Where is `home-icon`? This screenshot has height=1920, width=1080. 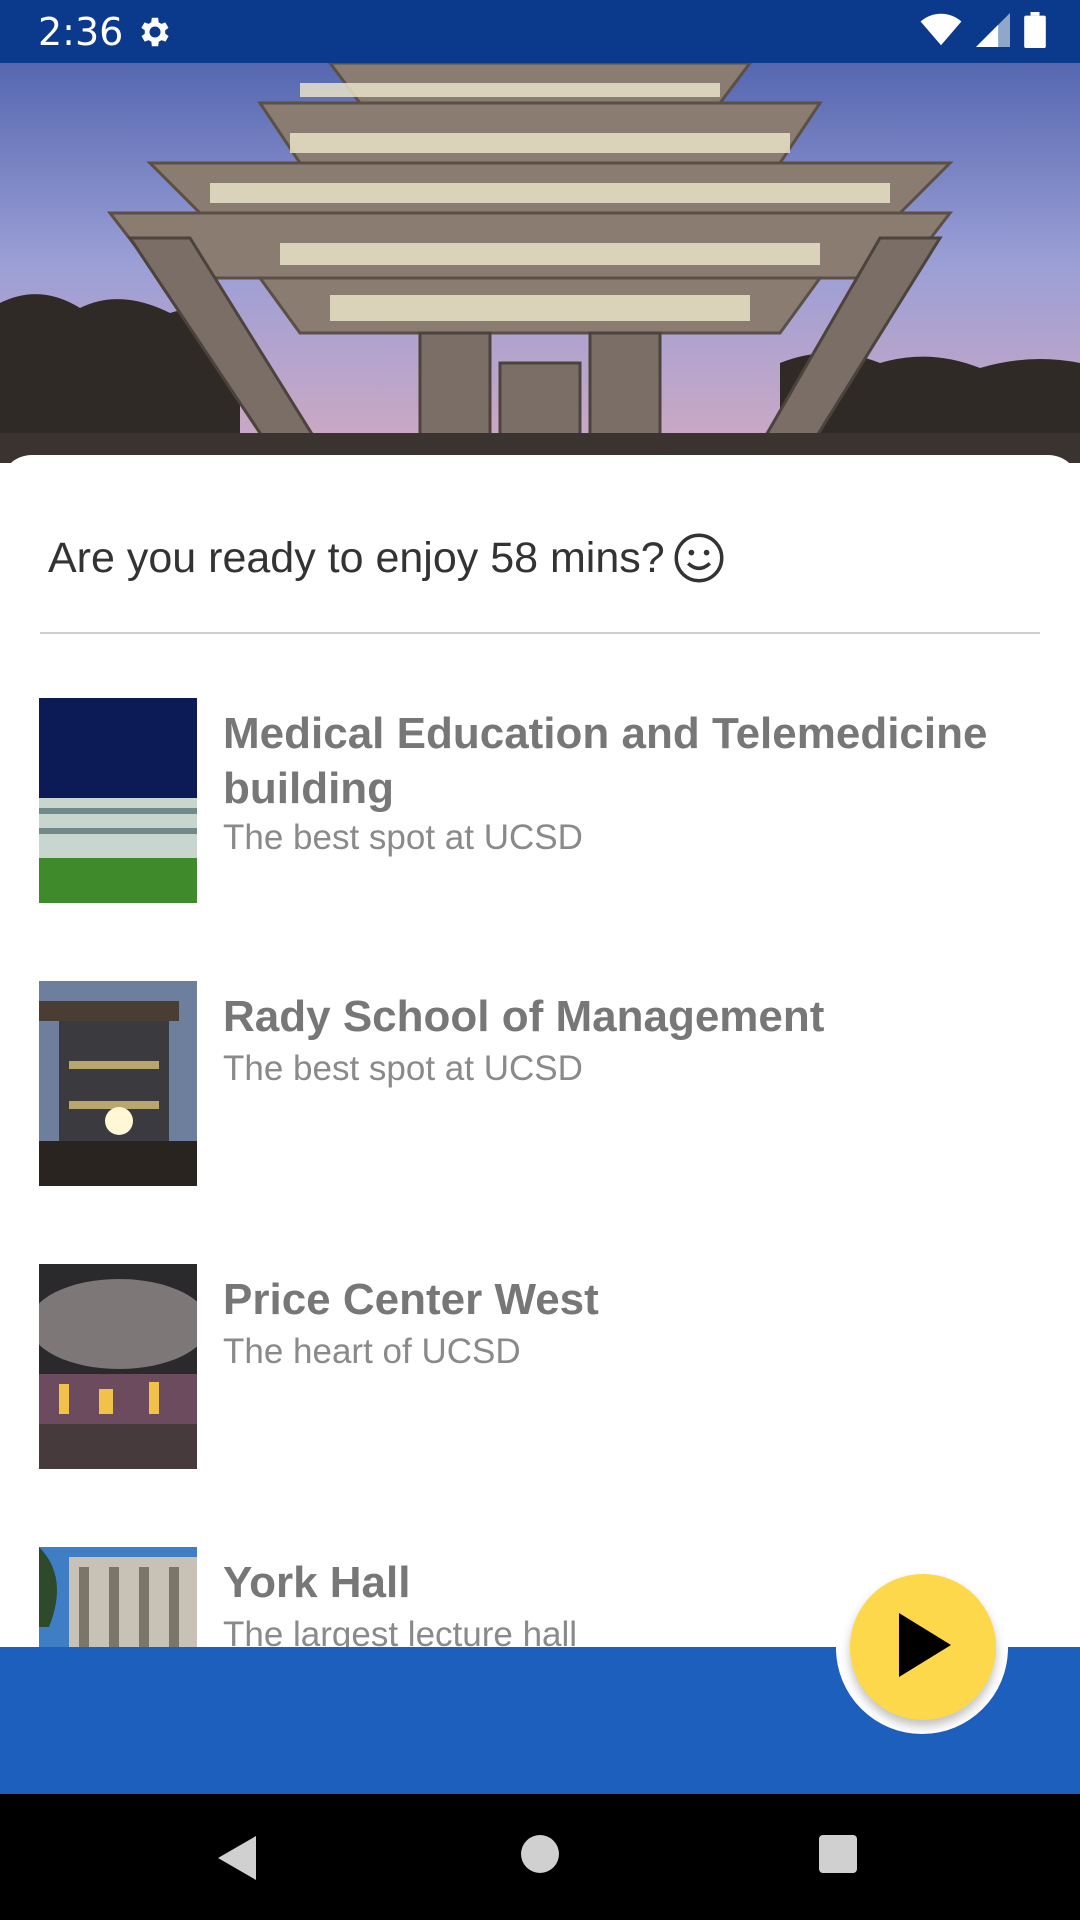 home-icon is located at coordinates (540, 1856).